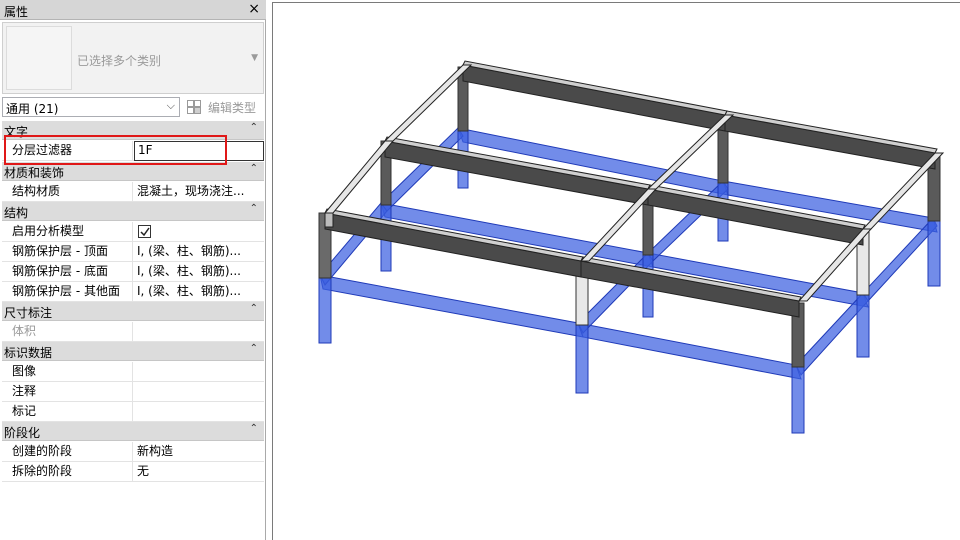 This screenshot has height=540, width=960. I want to click on checkmark-icon, so click(145, 232).